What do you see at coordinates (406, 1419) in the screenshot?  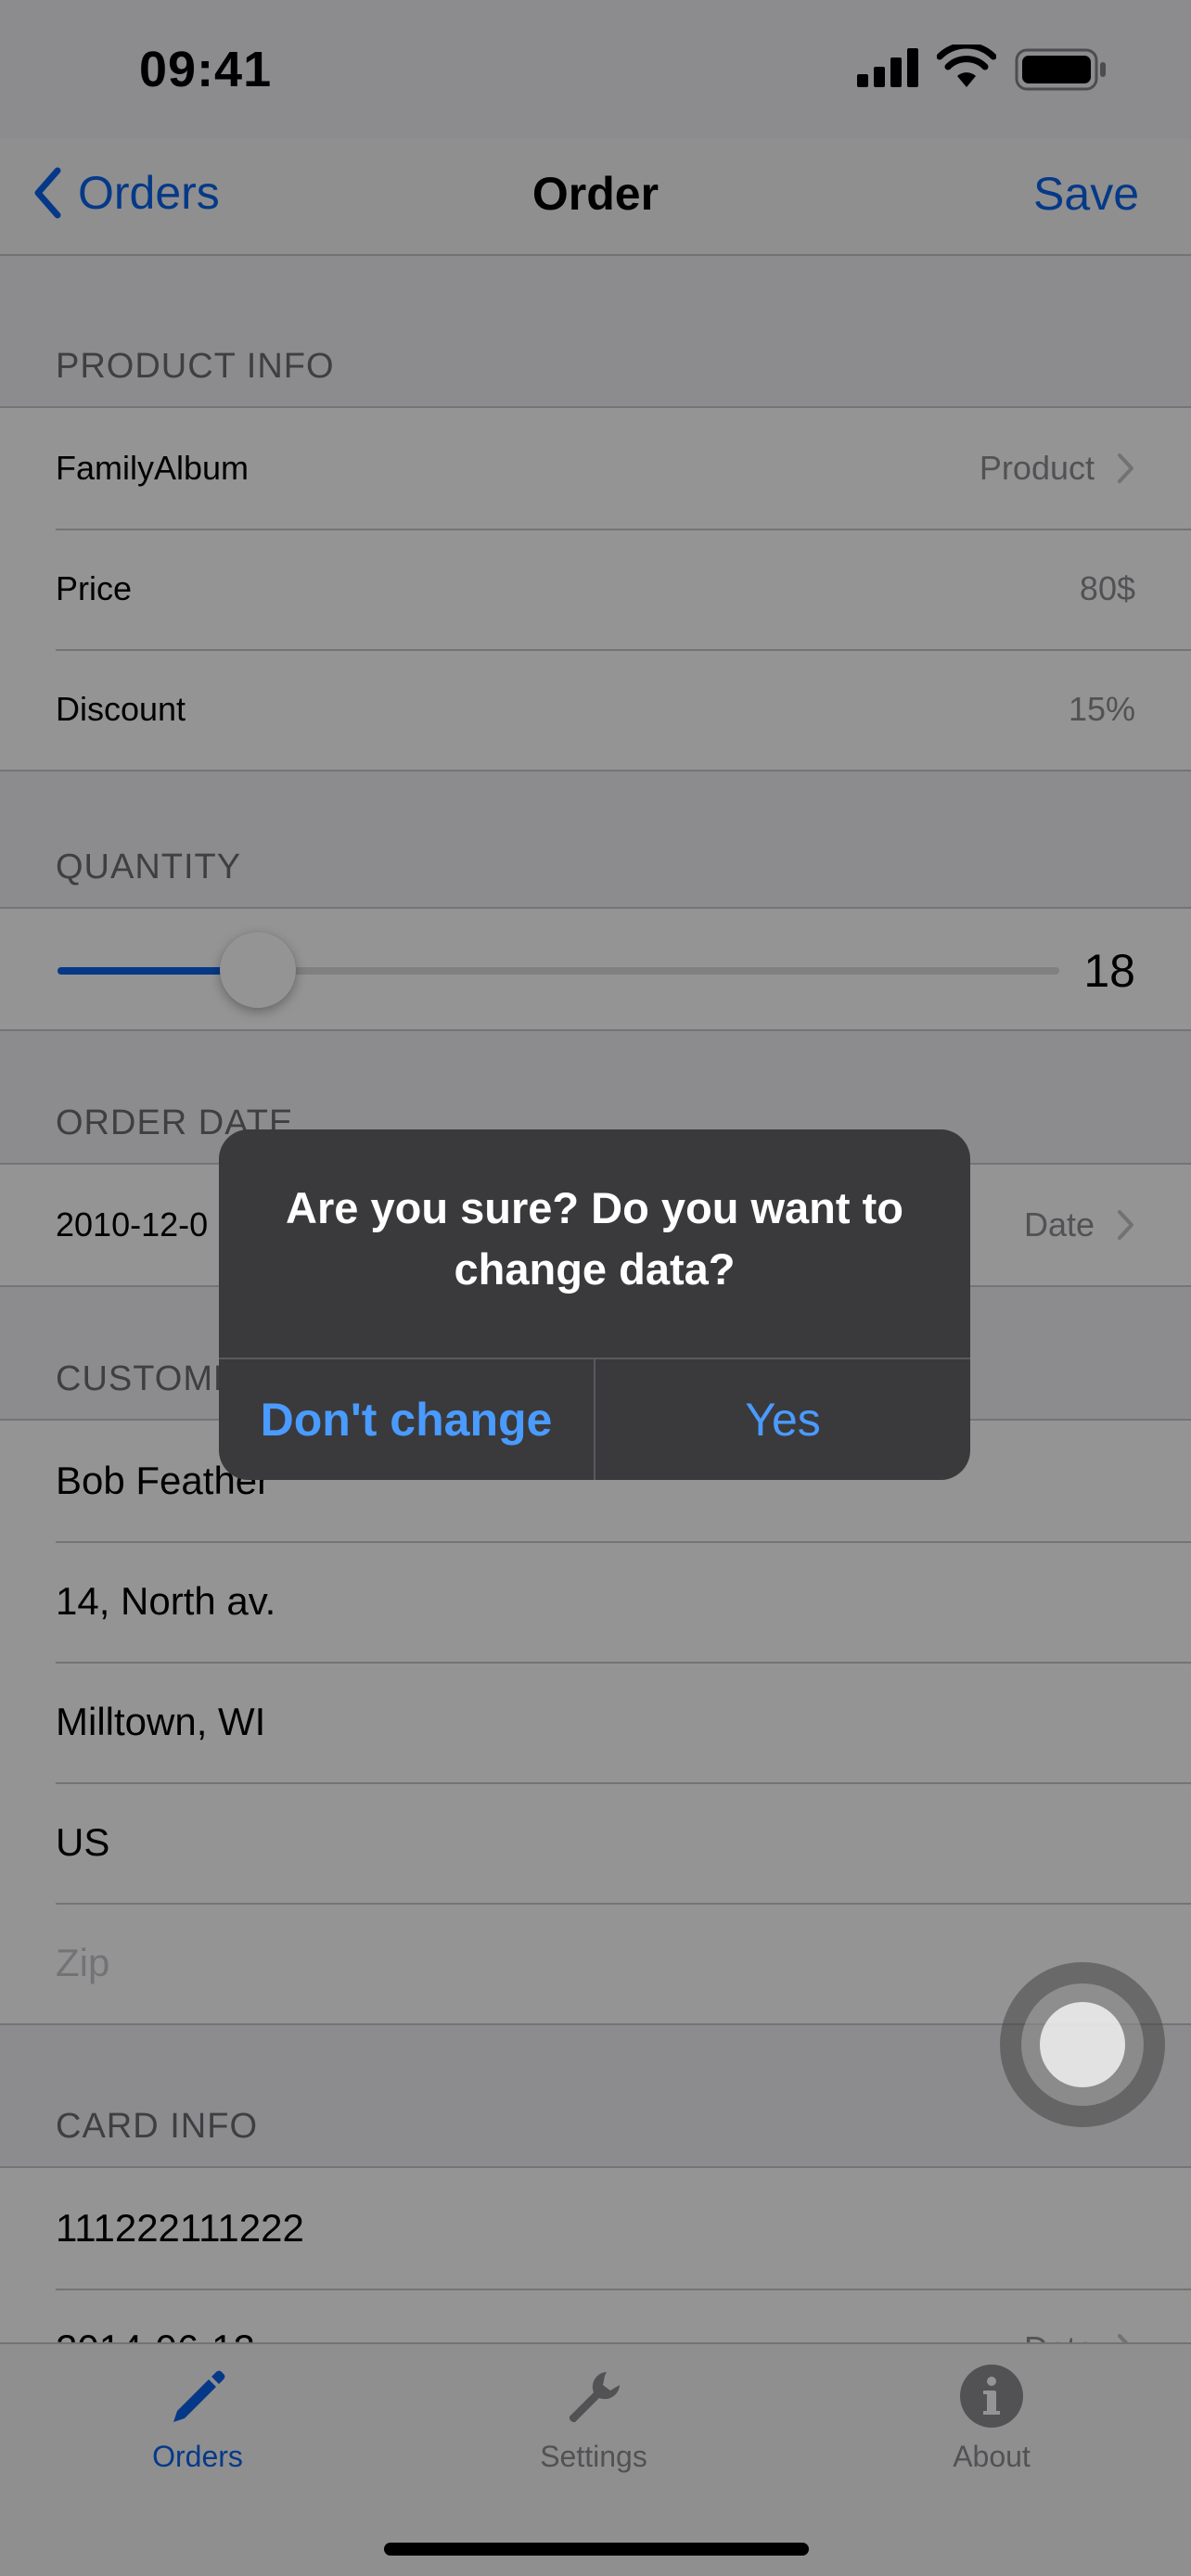 I see `dont-change-button: Don't change` at bounding box center [406, 1419].